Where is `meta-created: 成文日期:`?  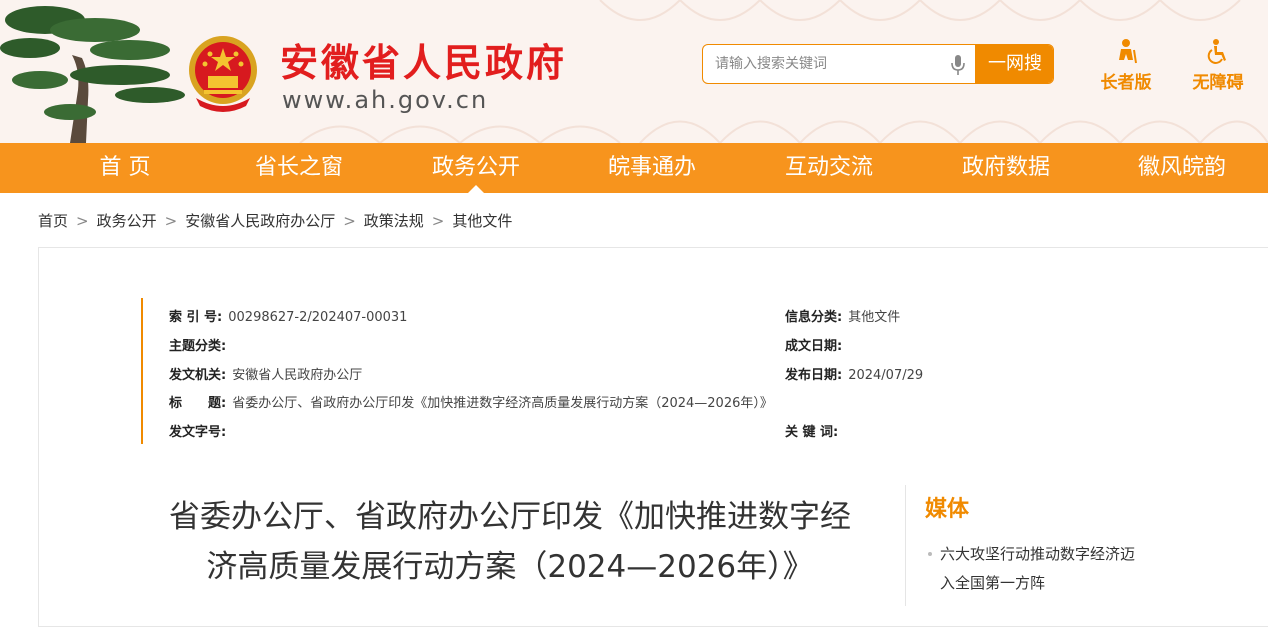
meta-created: 成文日期: is located at coordinates (816, 344).